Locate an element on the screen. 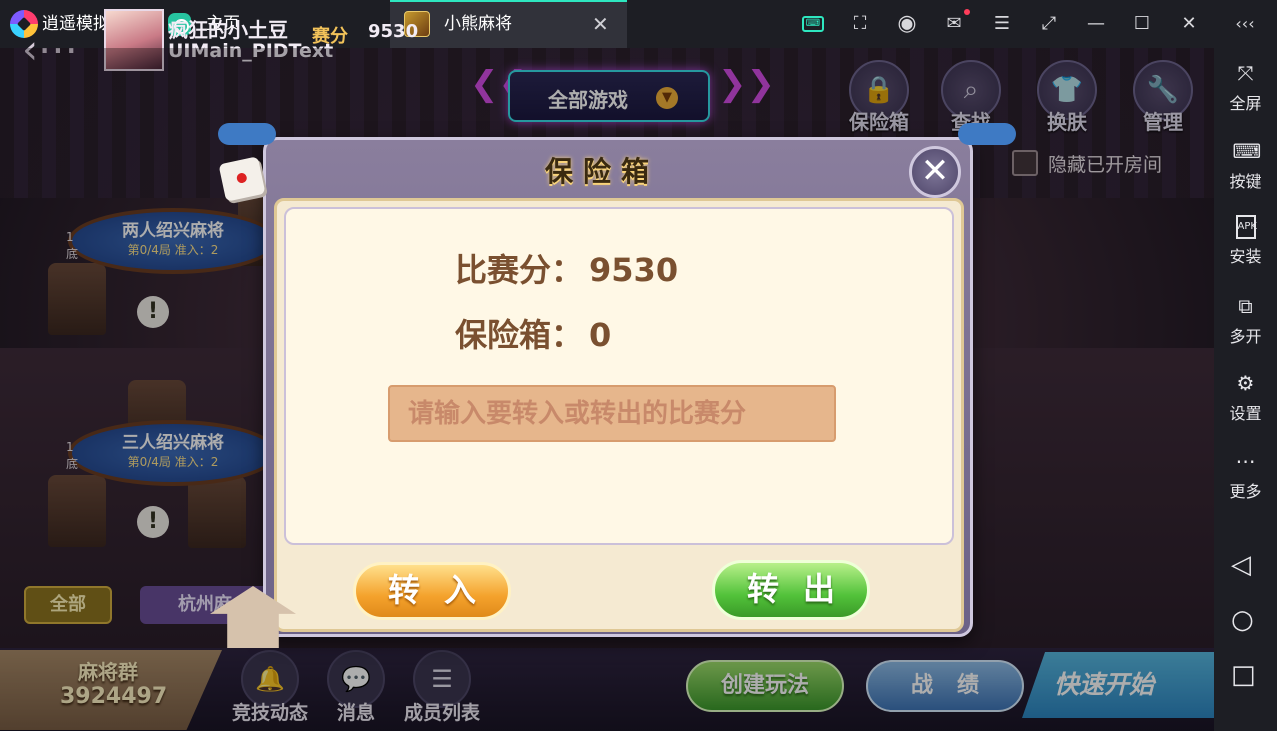  mail-notification-dot is located at coordinates (967, 12).